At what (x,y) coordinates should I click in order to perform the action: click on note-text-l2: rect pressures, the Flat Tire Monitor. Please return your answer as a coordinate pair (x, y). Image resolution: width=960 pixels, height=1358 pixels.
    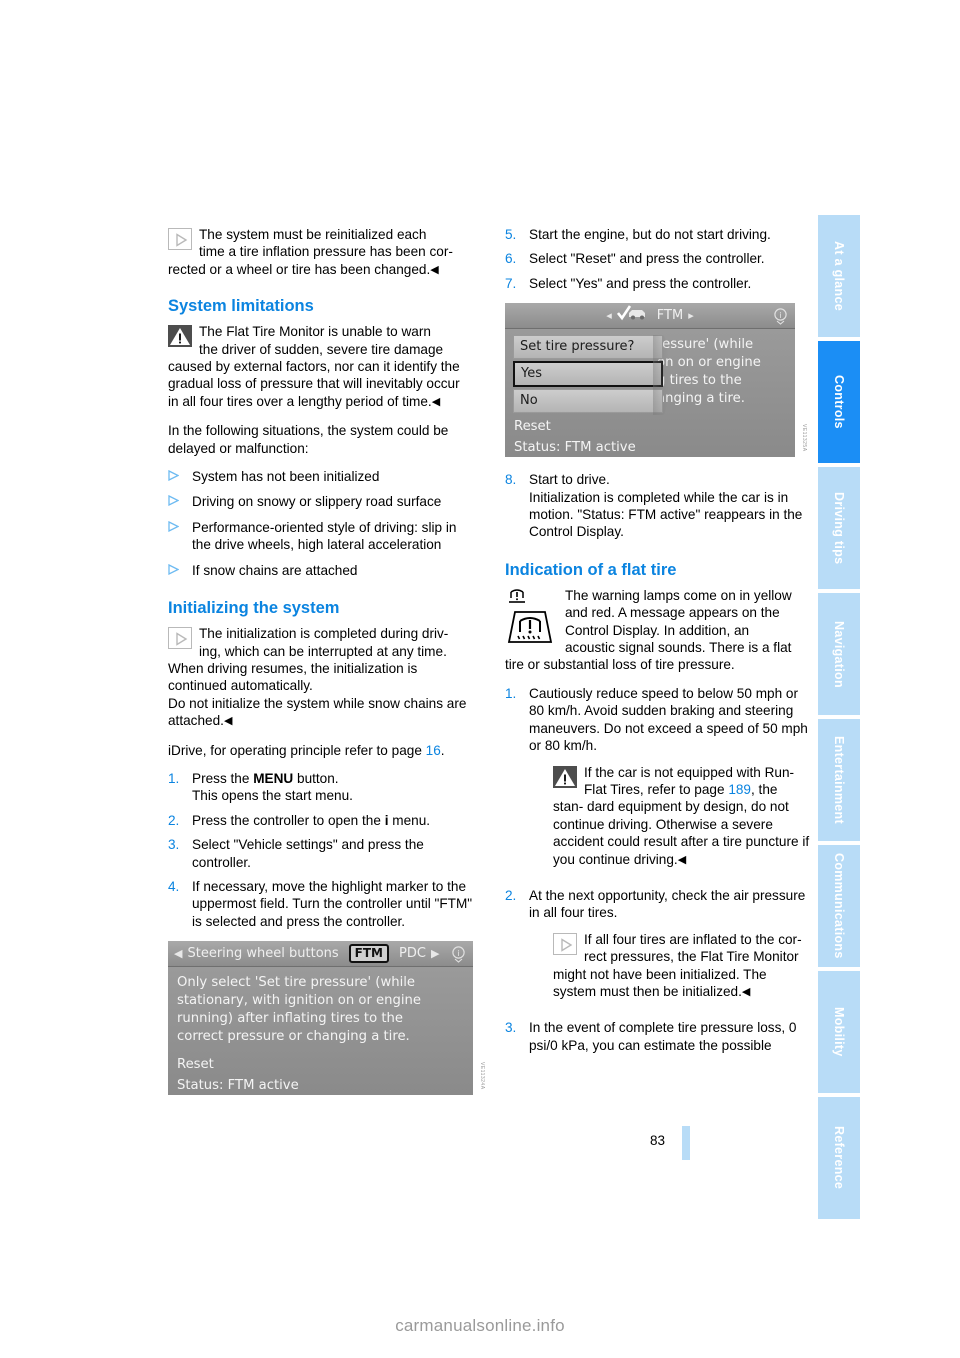
    Looking at the image, I should click on (691, 957).